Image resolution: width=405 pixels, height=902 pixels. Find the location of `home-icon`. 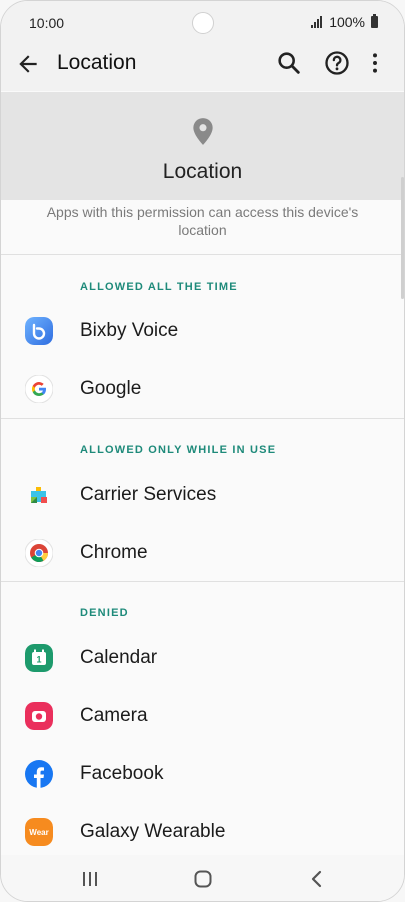

home-icon is located at coordinates (203, 879).